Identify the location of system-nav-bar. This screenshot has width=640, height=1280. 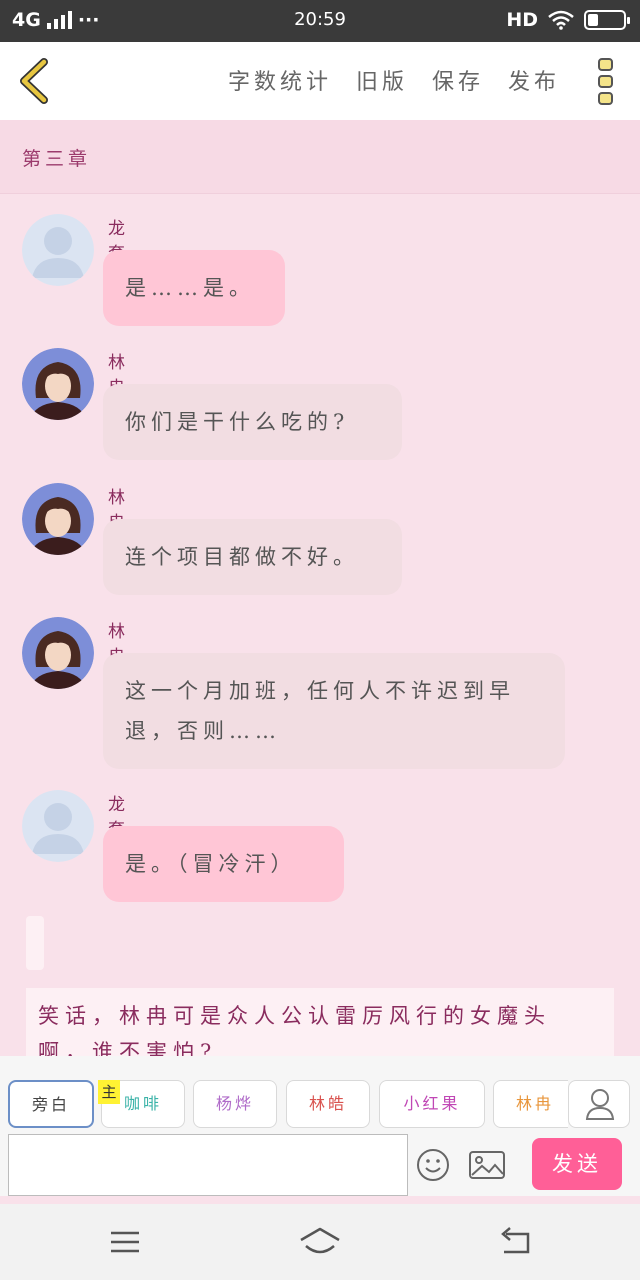
(320, 1242).